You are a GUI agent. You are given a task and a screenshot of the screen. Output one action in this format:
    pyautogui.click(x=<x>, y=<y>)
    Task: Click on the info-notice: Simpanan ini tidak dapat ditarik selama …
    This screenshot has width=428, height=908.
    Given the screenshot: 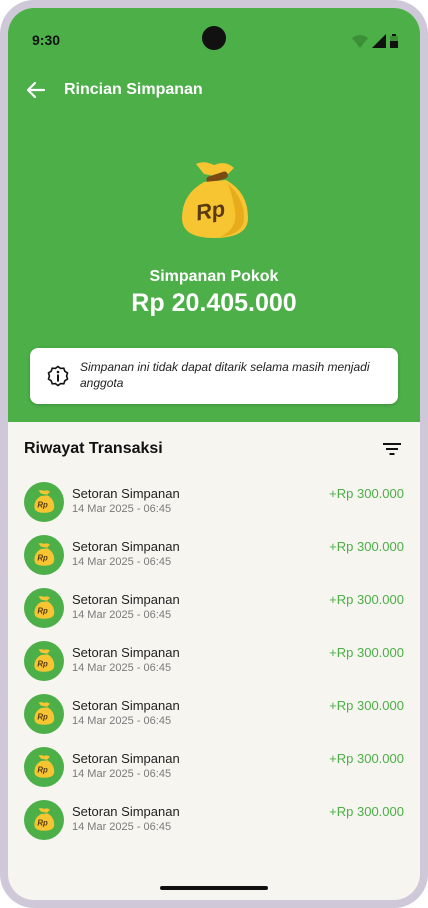 What is the action you would take?
    pyautogui.click(x=214, y=376)
    